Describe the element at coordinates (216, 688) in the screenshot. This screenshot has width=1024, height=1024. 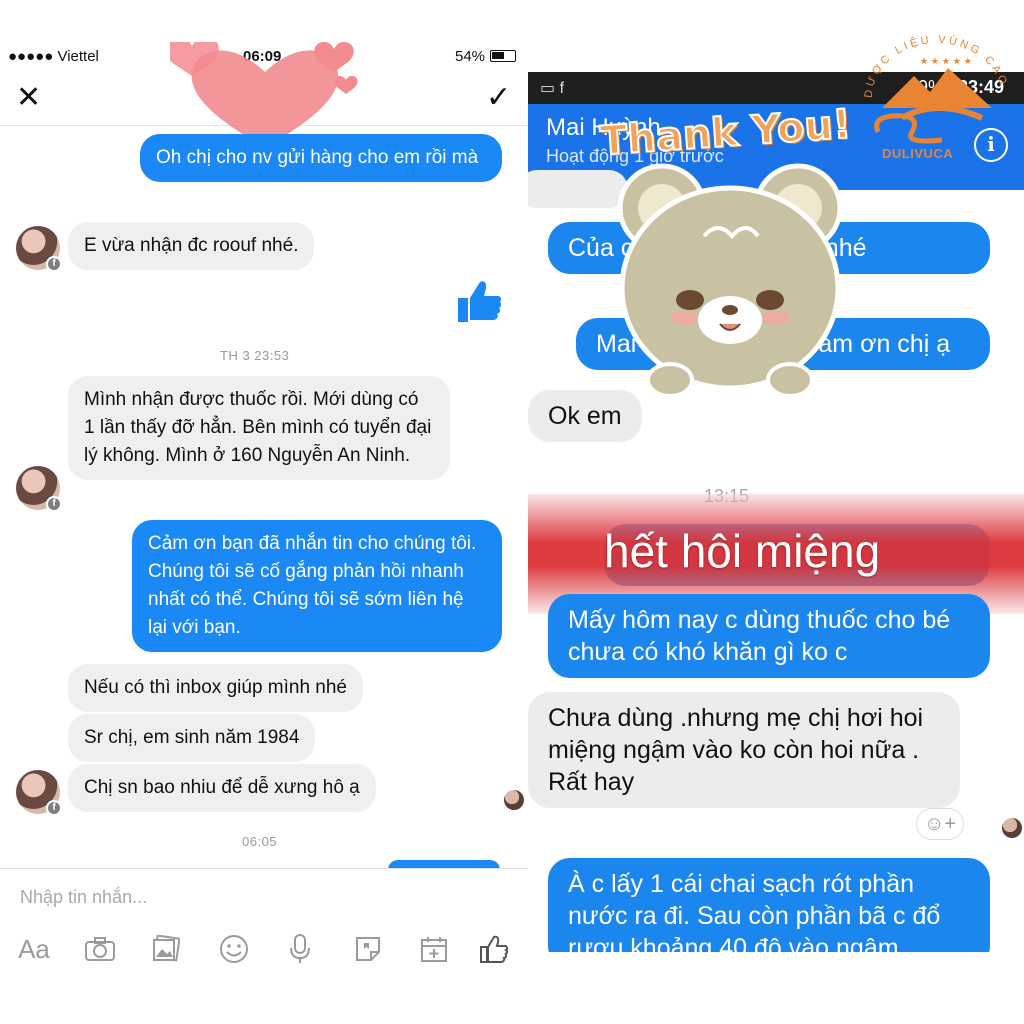
I see `message-bubble-incoming: Nếu có thì inbox giúp mình nhé` at that location.